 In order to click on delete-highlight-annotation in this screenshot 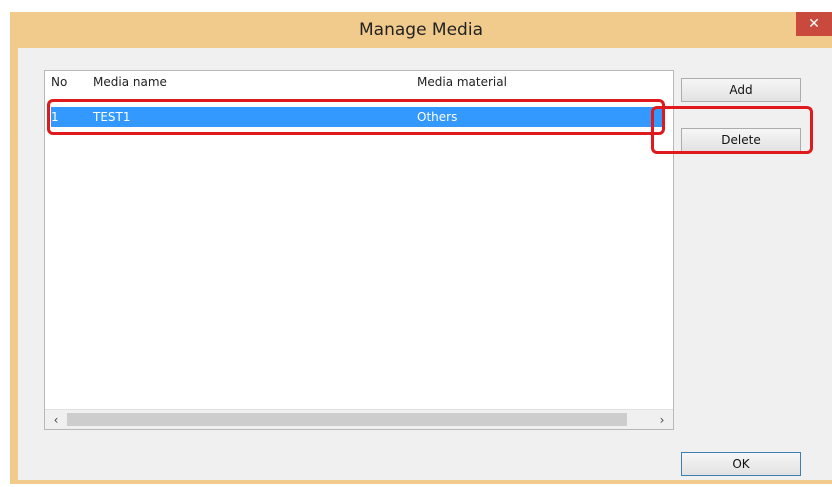, I will do `click(732, 130)`.